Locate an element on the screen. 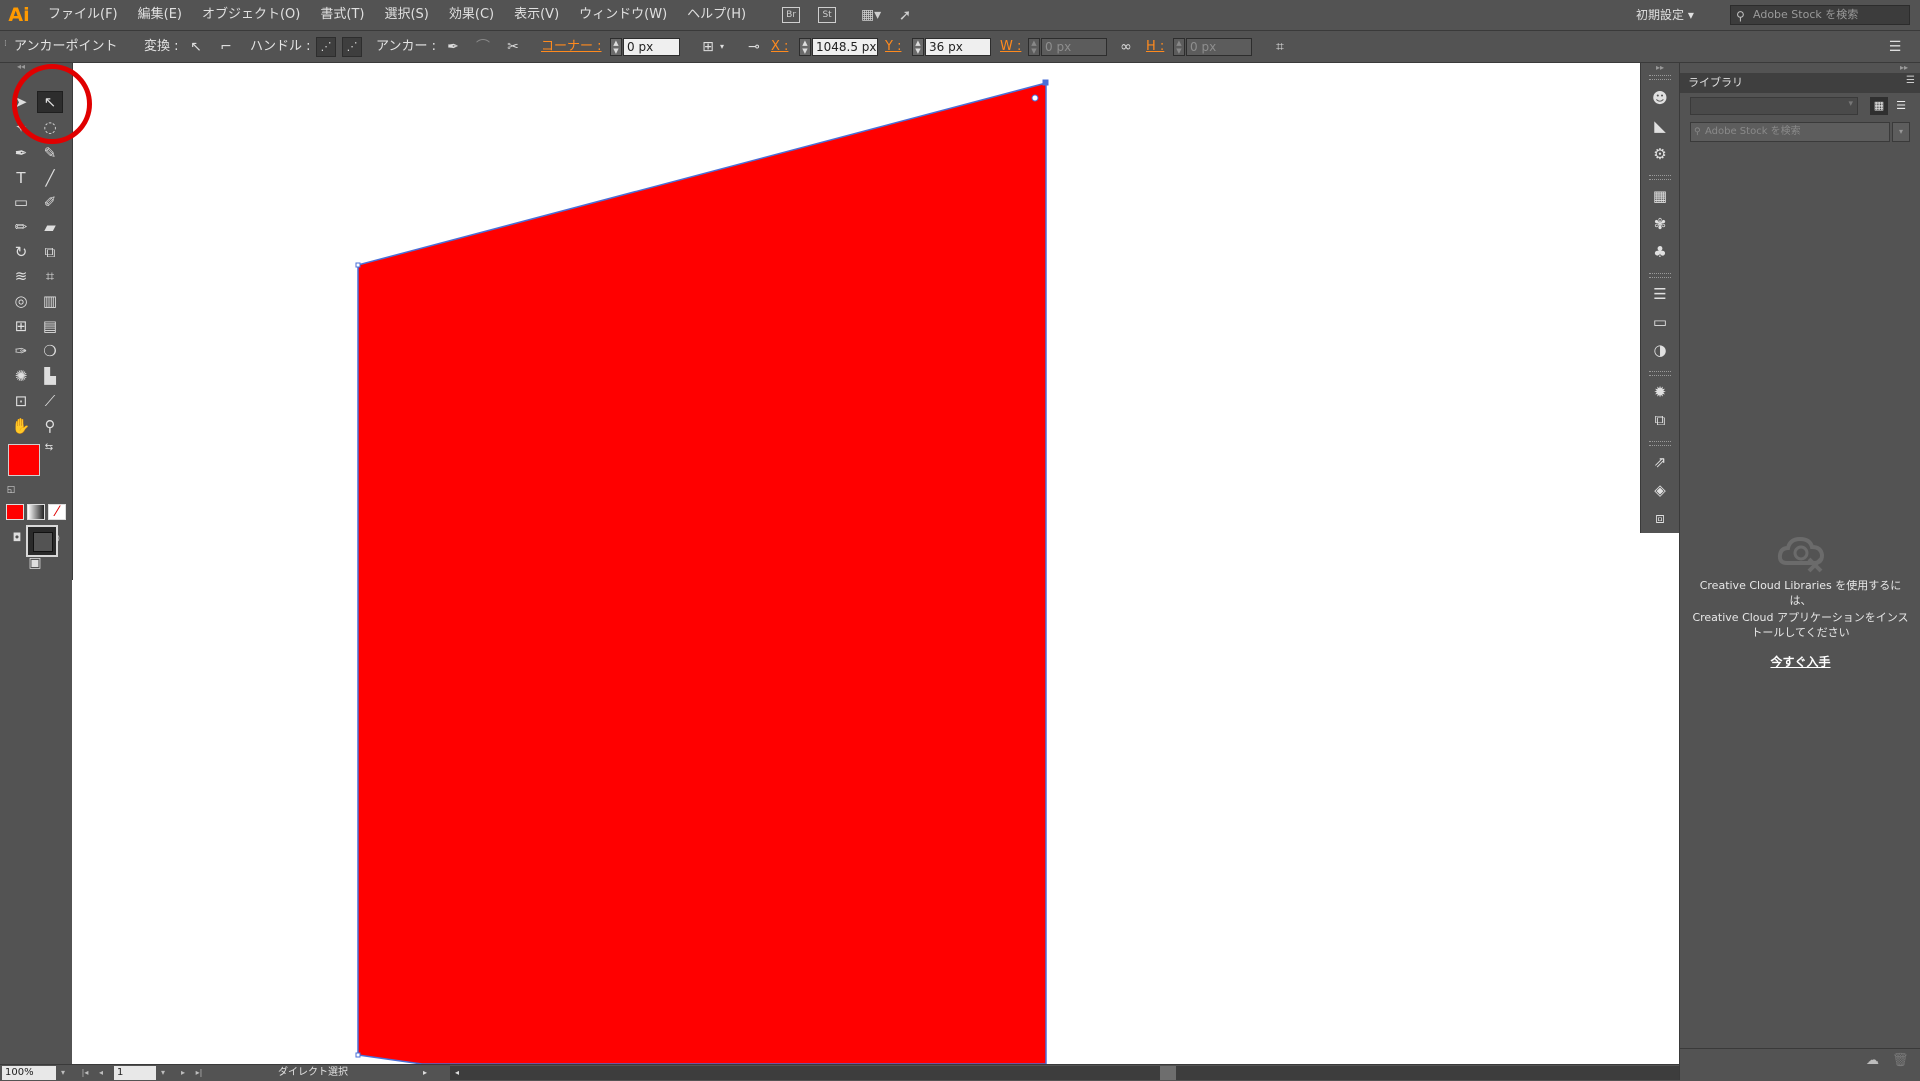 This screenshot has width=1920, height=1081. appearance-icon: ✹ is located at coordinates (1660, 392).